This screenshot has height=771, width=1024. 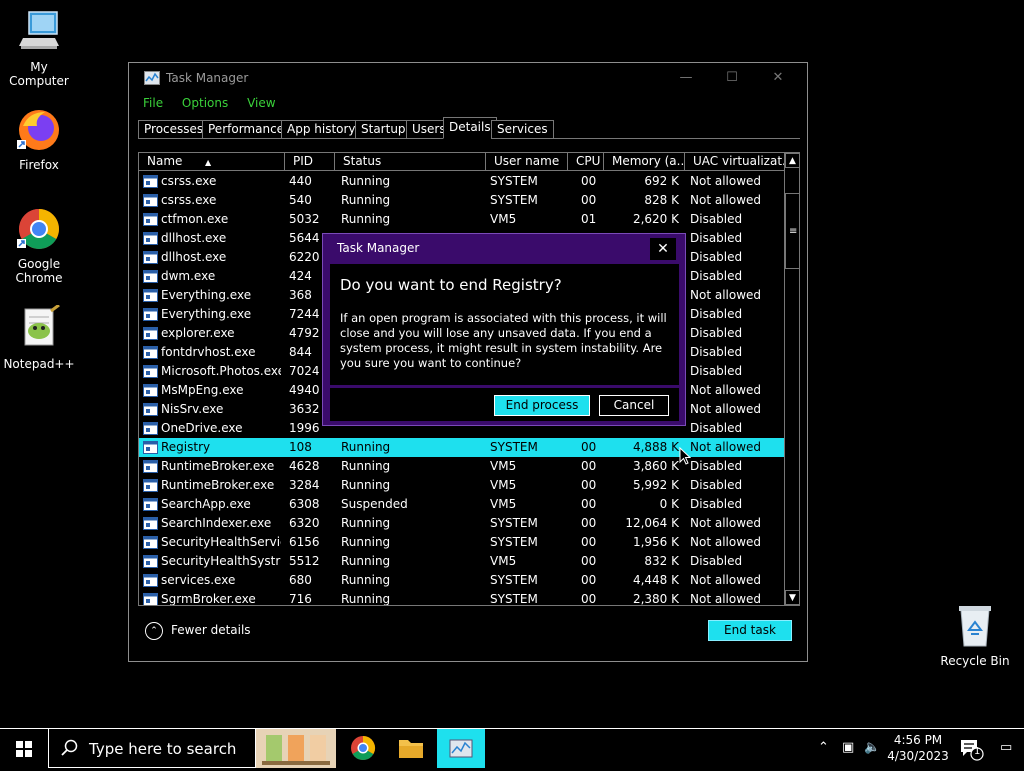 I want to click on maximize-icon: ☐, so click(x=732, y=77).